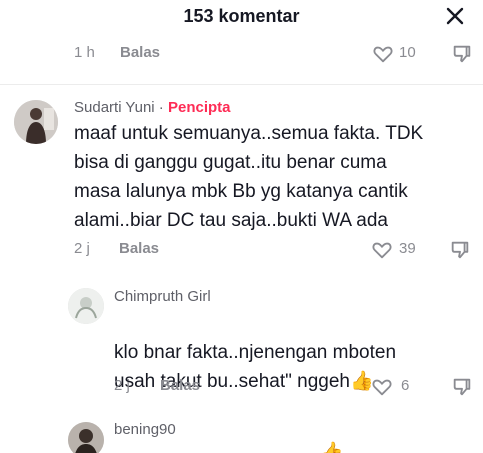 This screenshot has width=483, height=453. Describe the element at coordinates (407, 248) in the screenshot. I see `like-count: 39` at that location.